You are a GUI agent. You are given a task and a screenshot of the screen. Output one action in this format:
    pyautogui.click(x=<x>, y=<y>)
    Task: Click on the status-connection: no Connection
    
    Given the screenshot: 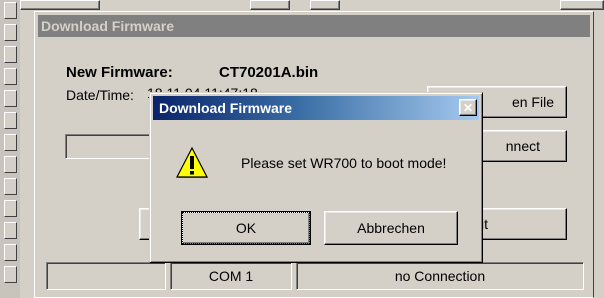 What is the action you would take?
    pyautogui.click(x=440, y=276)
    